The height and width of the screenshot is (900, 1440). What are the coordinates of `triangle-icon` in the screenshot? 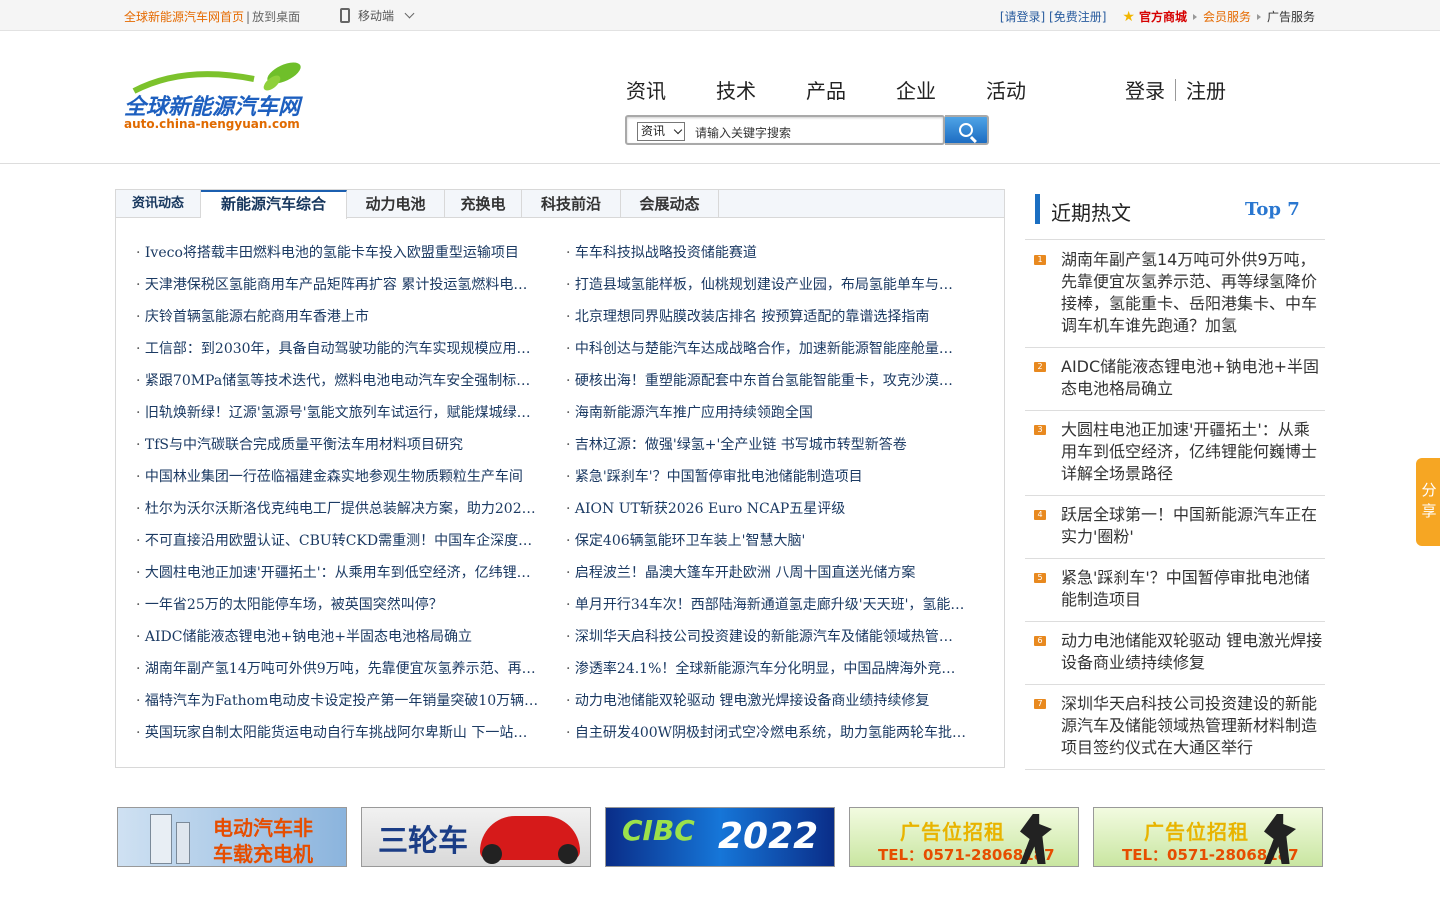 It's located at (1194, 16).